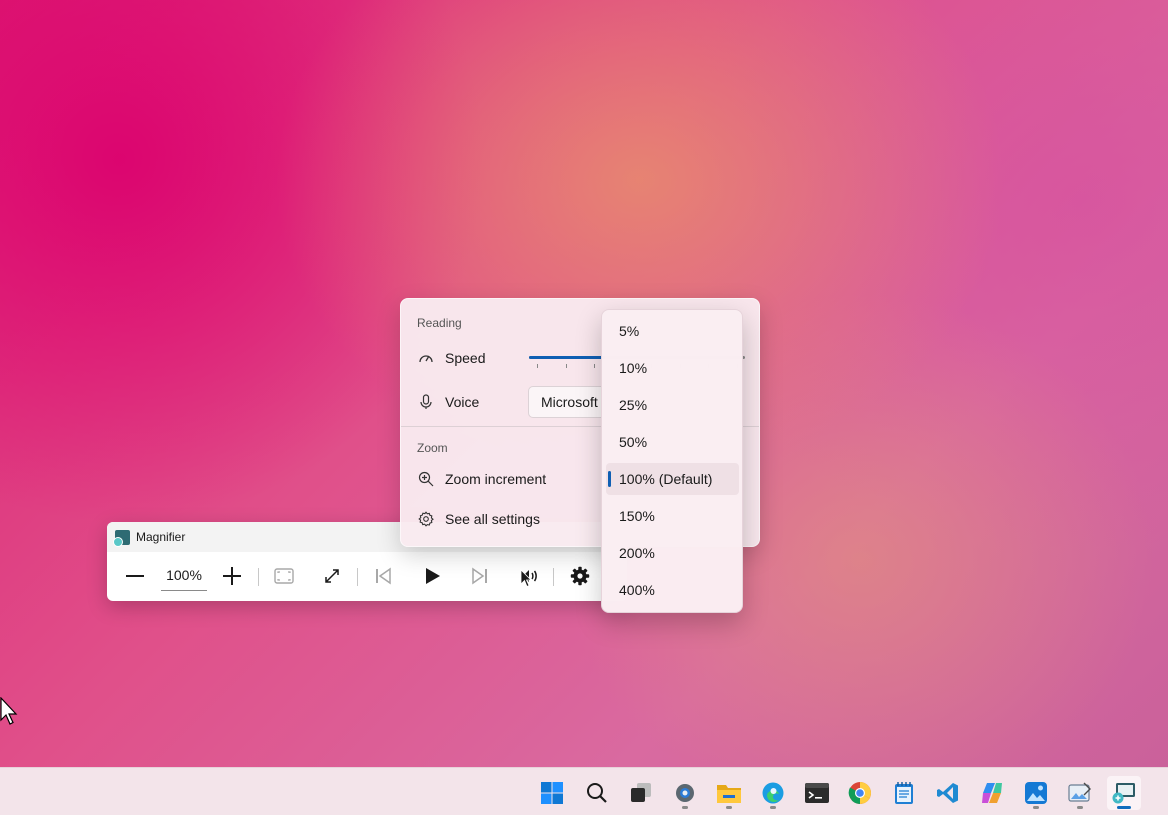 The height and width of the screenshot is (815, 1168). I want to click on zoom-option: 5%, so click(672, 331).